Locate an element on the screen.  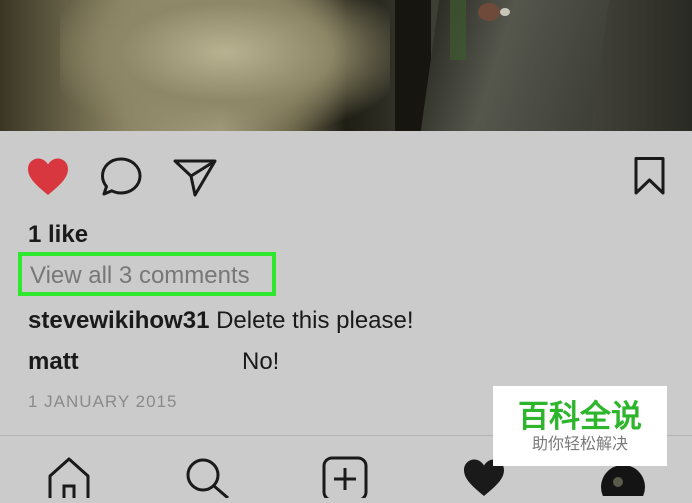
watermark-subtitle: 助你轻松解决 is located at coordinates (579, 443).